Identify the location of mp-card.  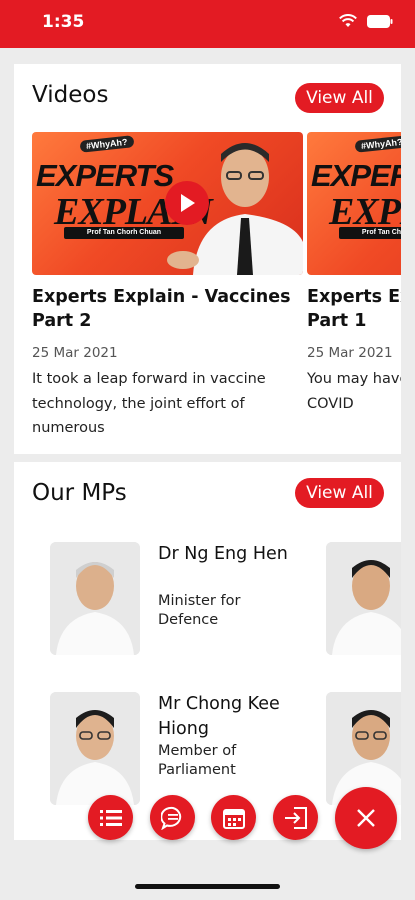
(363, 599).